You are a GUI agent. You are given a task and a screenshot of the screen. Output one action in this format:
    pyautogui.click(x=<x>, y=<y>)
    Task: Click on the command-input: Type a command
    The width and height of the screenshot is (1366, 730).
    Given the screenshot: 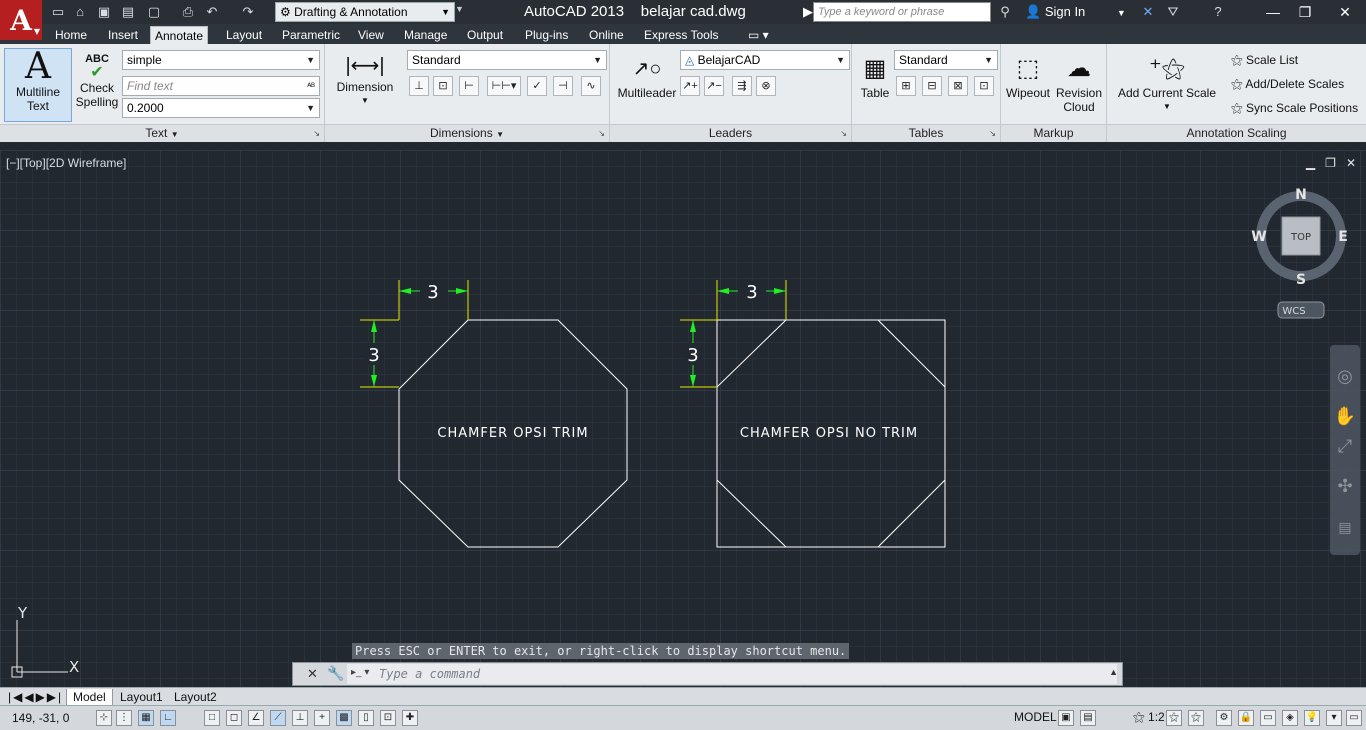 What is the action you would take?
    pyautogui.click(x=732, y=674)
    